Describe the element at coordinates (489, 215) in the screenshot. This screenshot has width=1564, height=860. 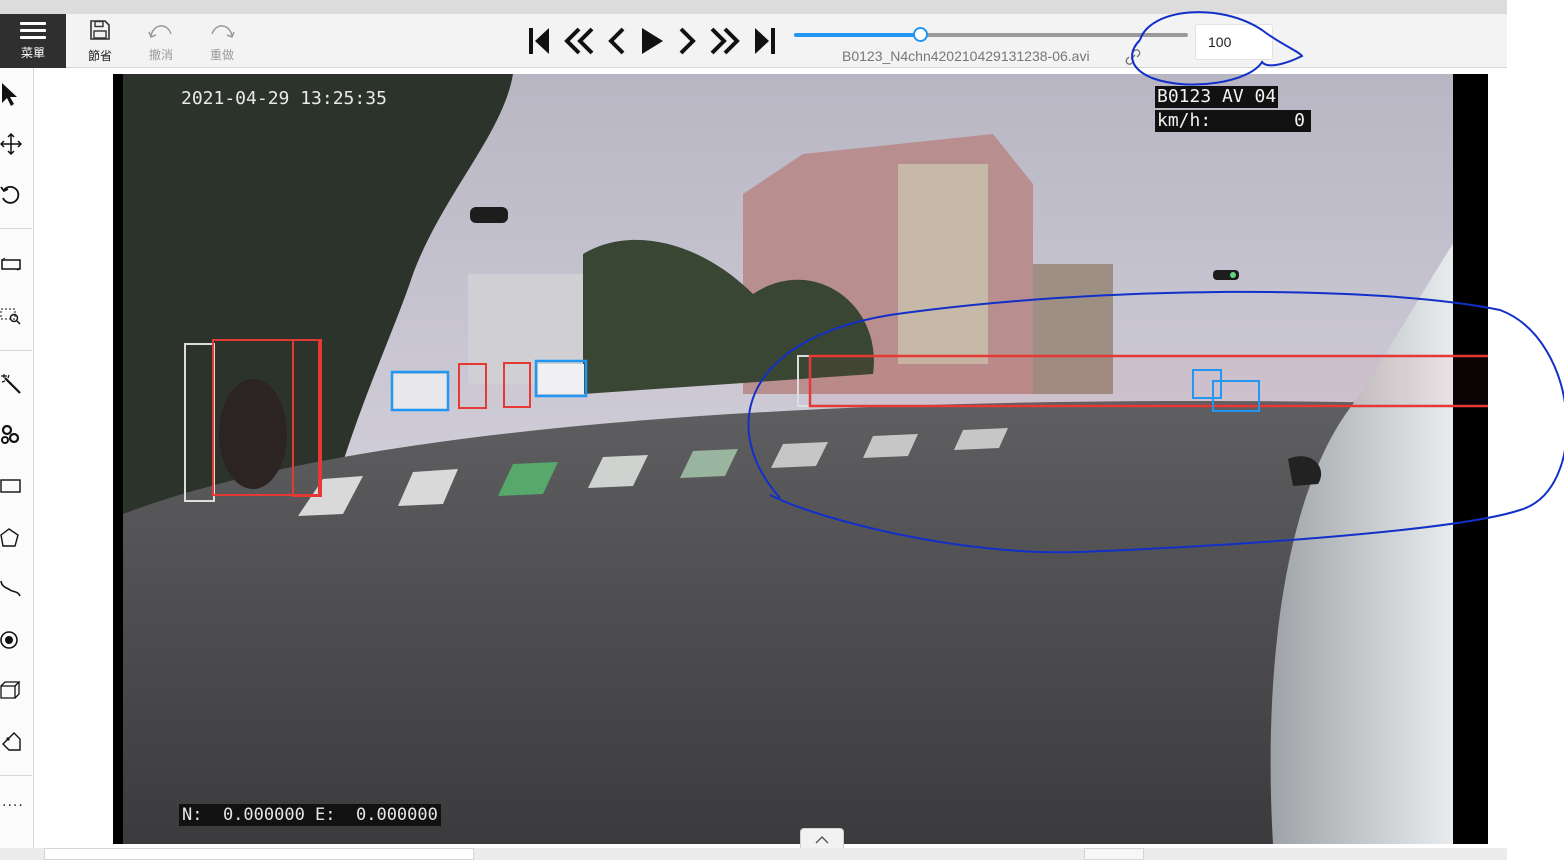
I see `traffic-light-left` at that location.